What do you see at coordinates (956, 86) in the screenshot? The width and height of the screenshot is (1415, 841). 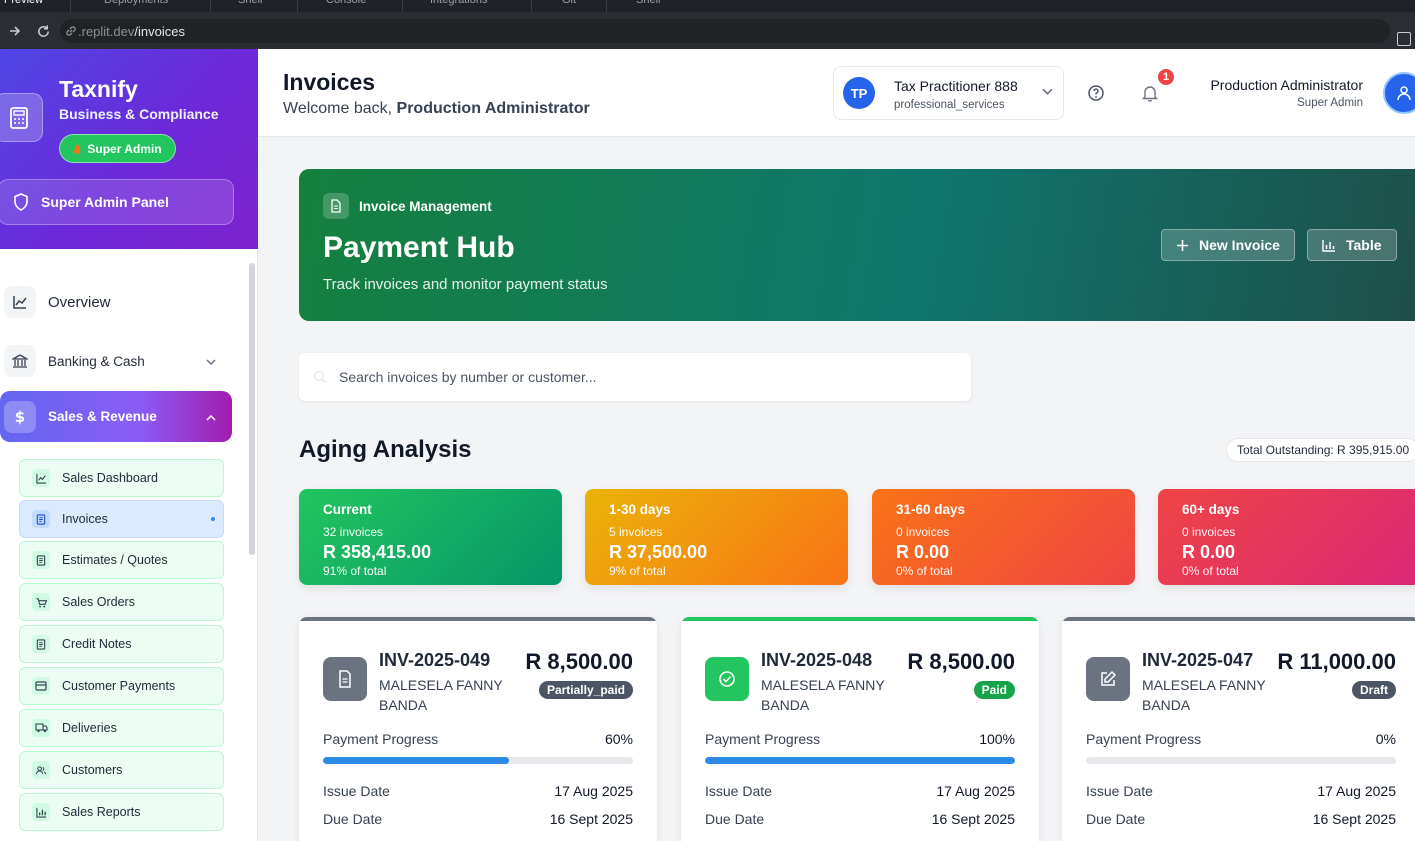 I see `company-name: Tax Practitioner 888` at bounding box center [956, 86].